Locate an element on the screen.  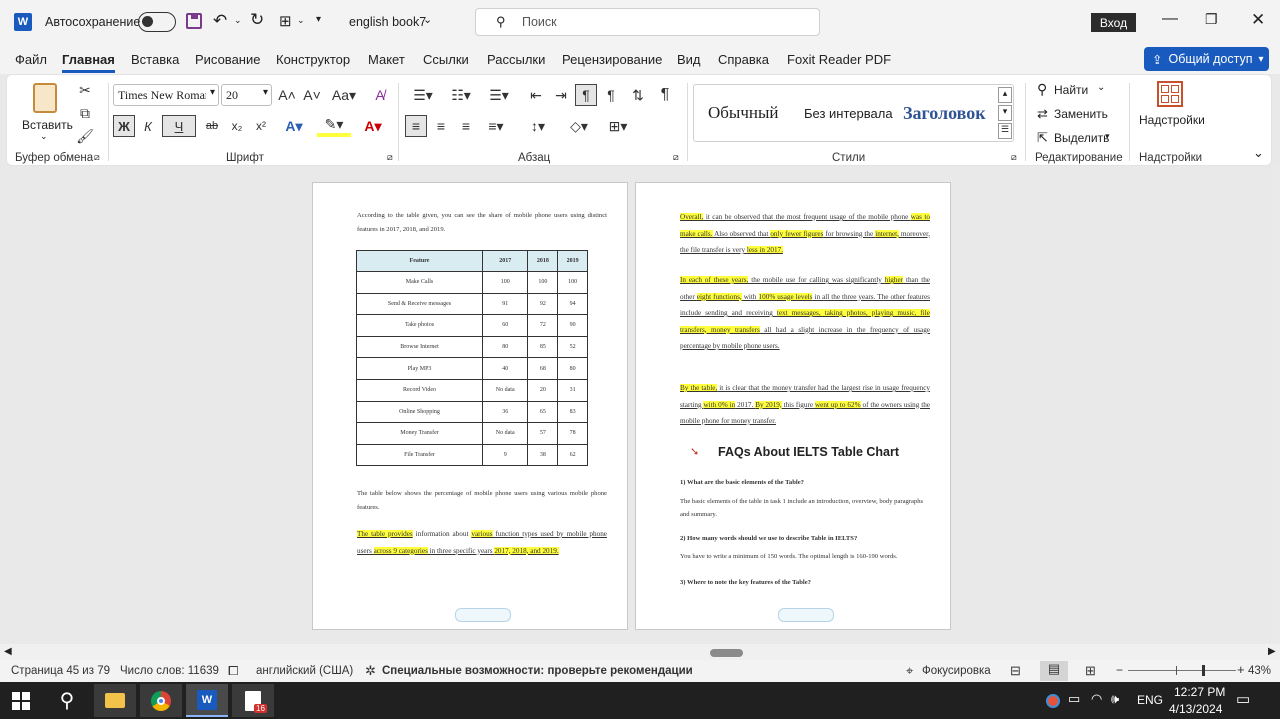
start-button is located at coordinates (21, 700).